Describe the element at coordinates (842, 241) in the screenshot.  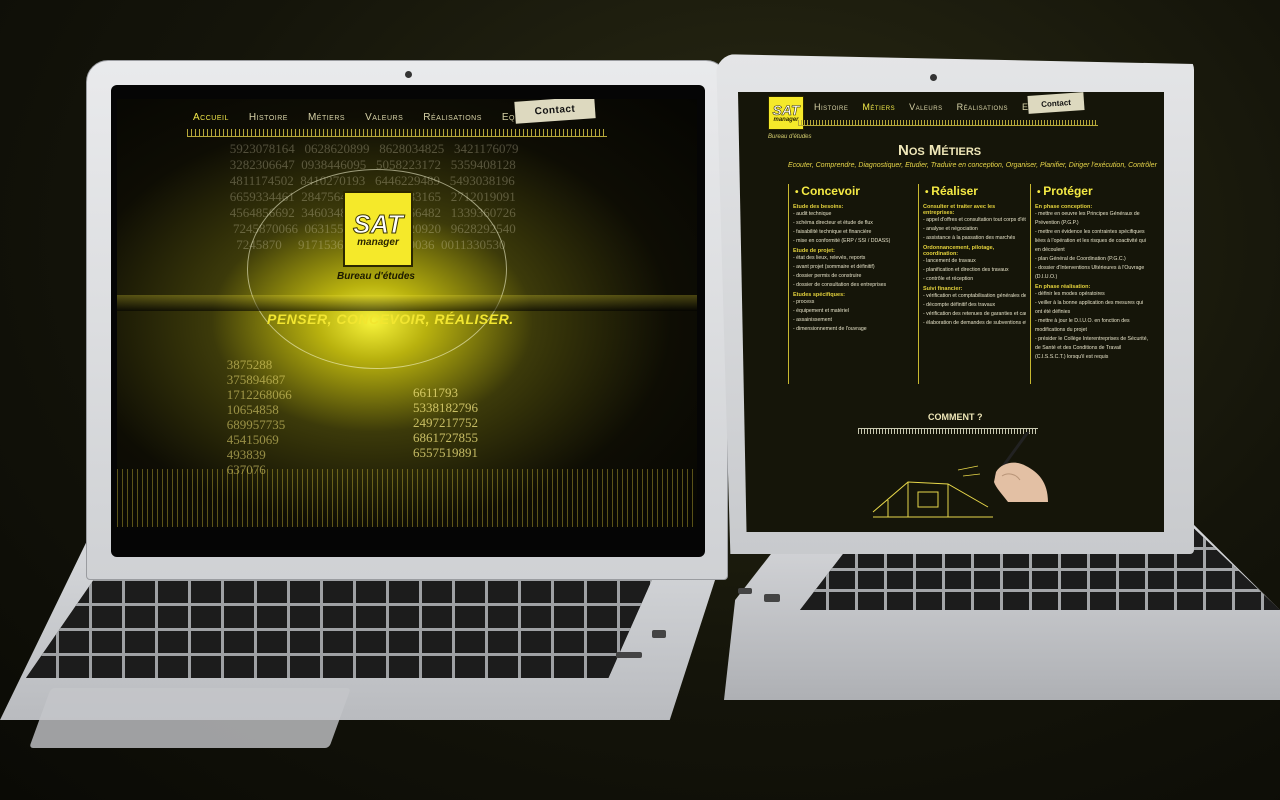
I see `list-item: - mise en conformité (ERP / SSI / DDASS)` at that location.